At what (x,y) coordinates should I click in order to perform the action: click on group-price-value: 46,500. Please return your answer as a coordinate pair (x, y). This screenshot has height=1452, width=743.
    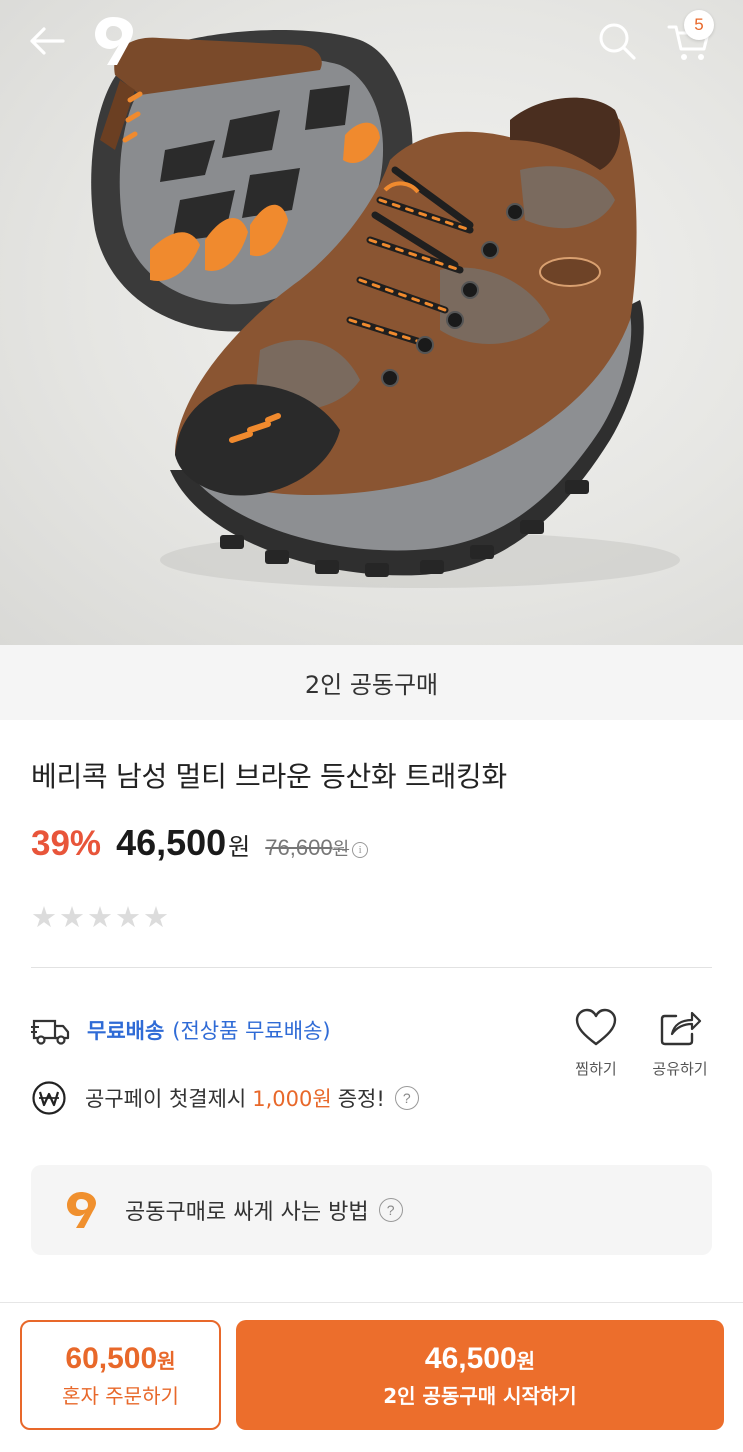
    Looking at the image, I should click on (470, 1358).